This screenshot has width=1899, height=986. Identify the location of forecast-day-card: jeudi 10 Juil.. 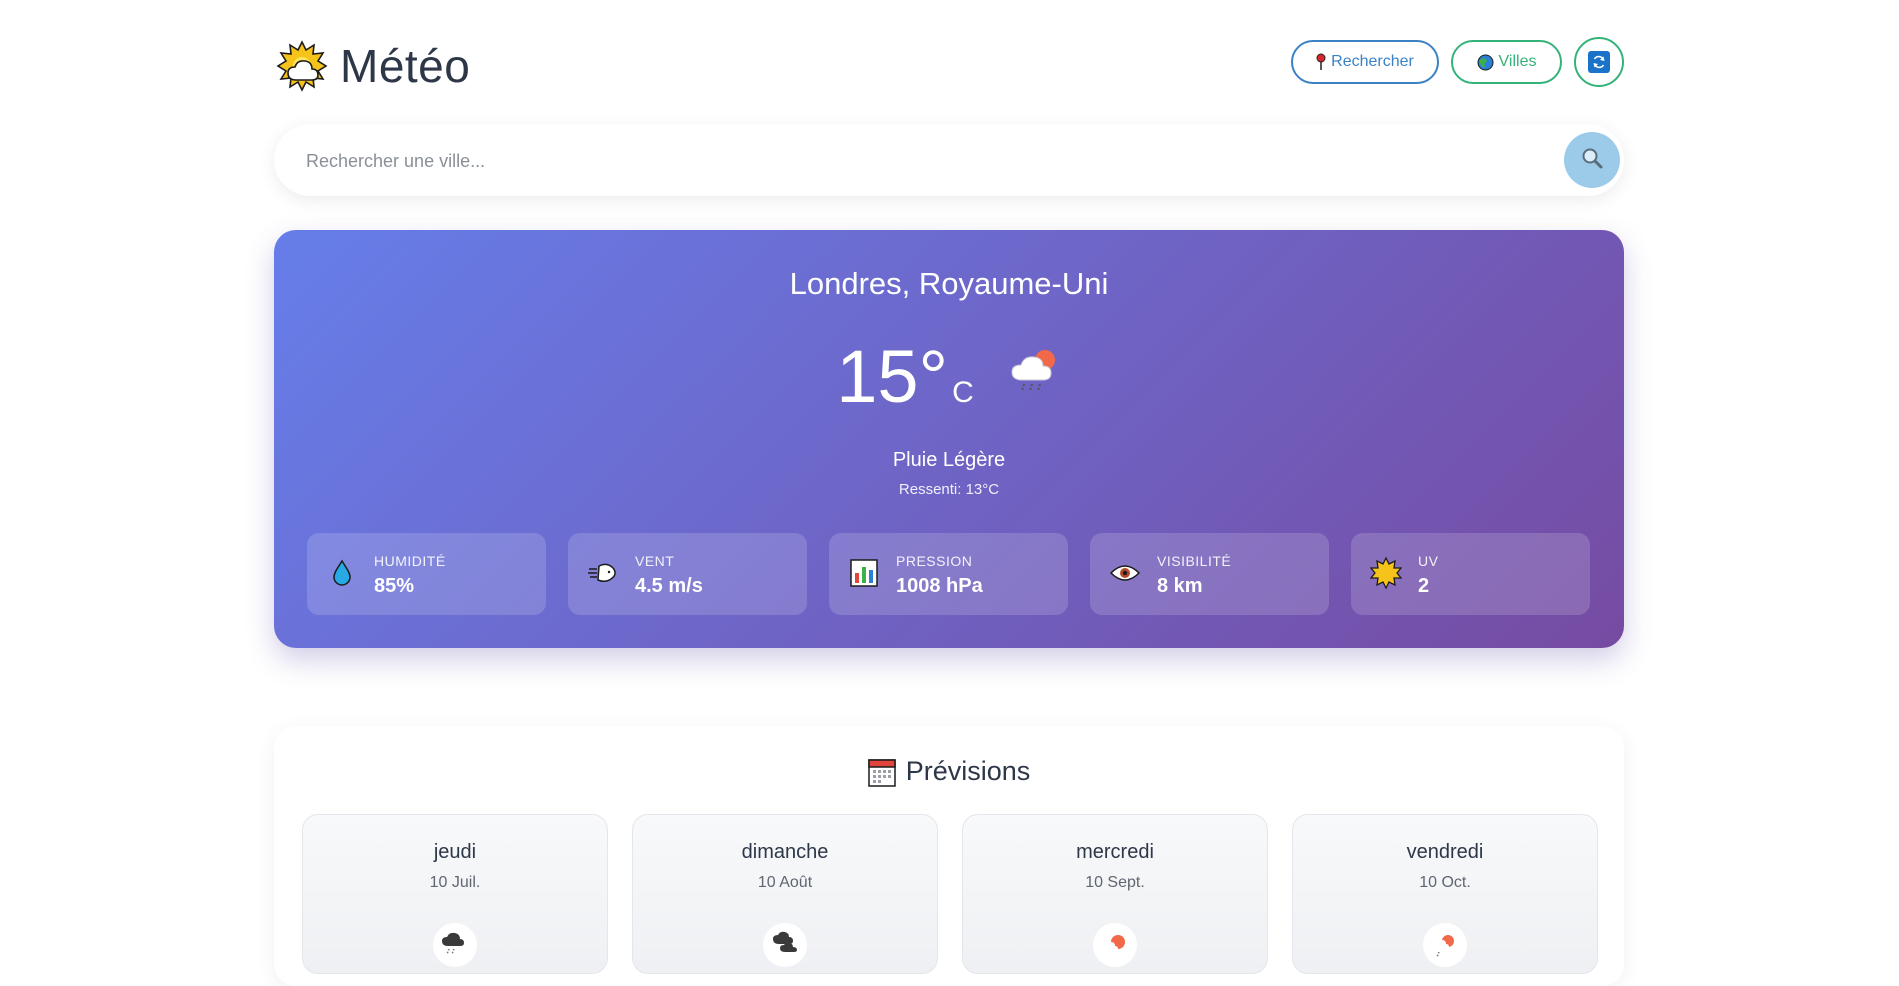
(455, 894).